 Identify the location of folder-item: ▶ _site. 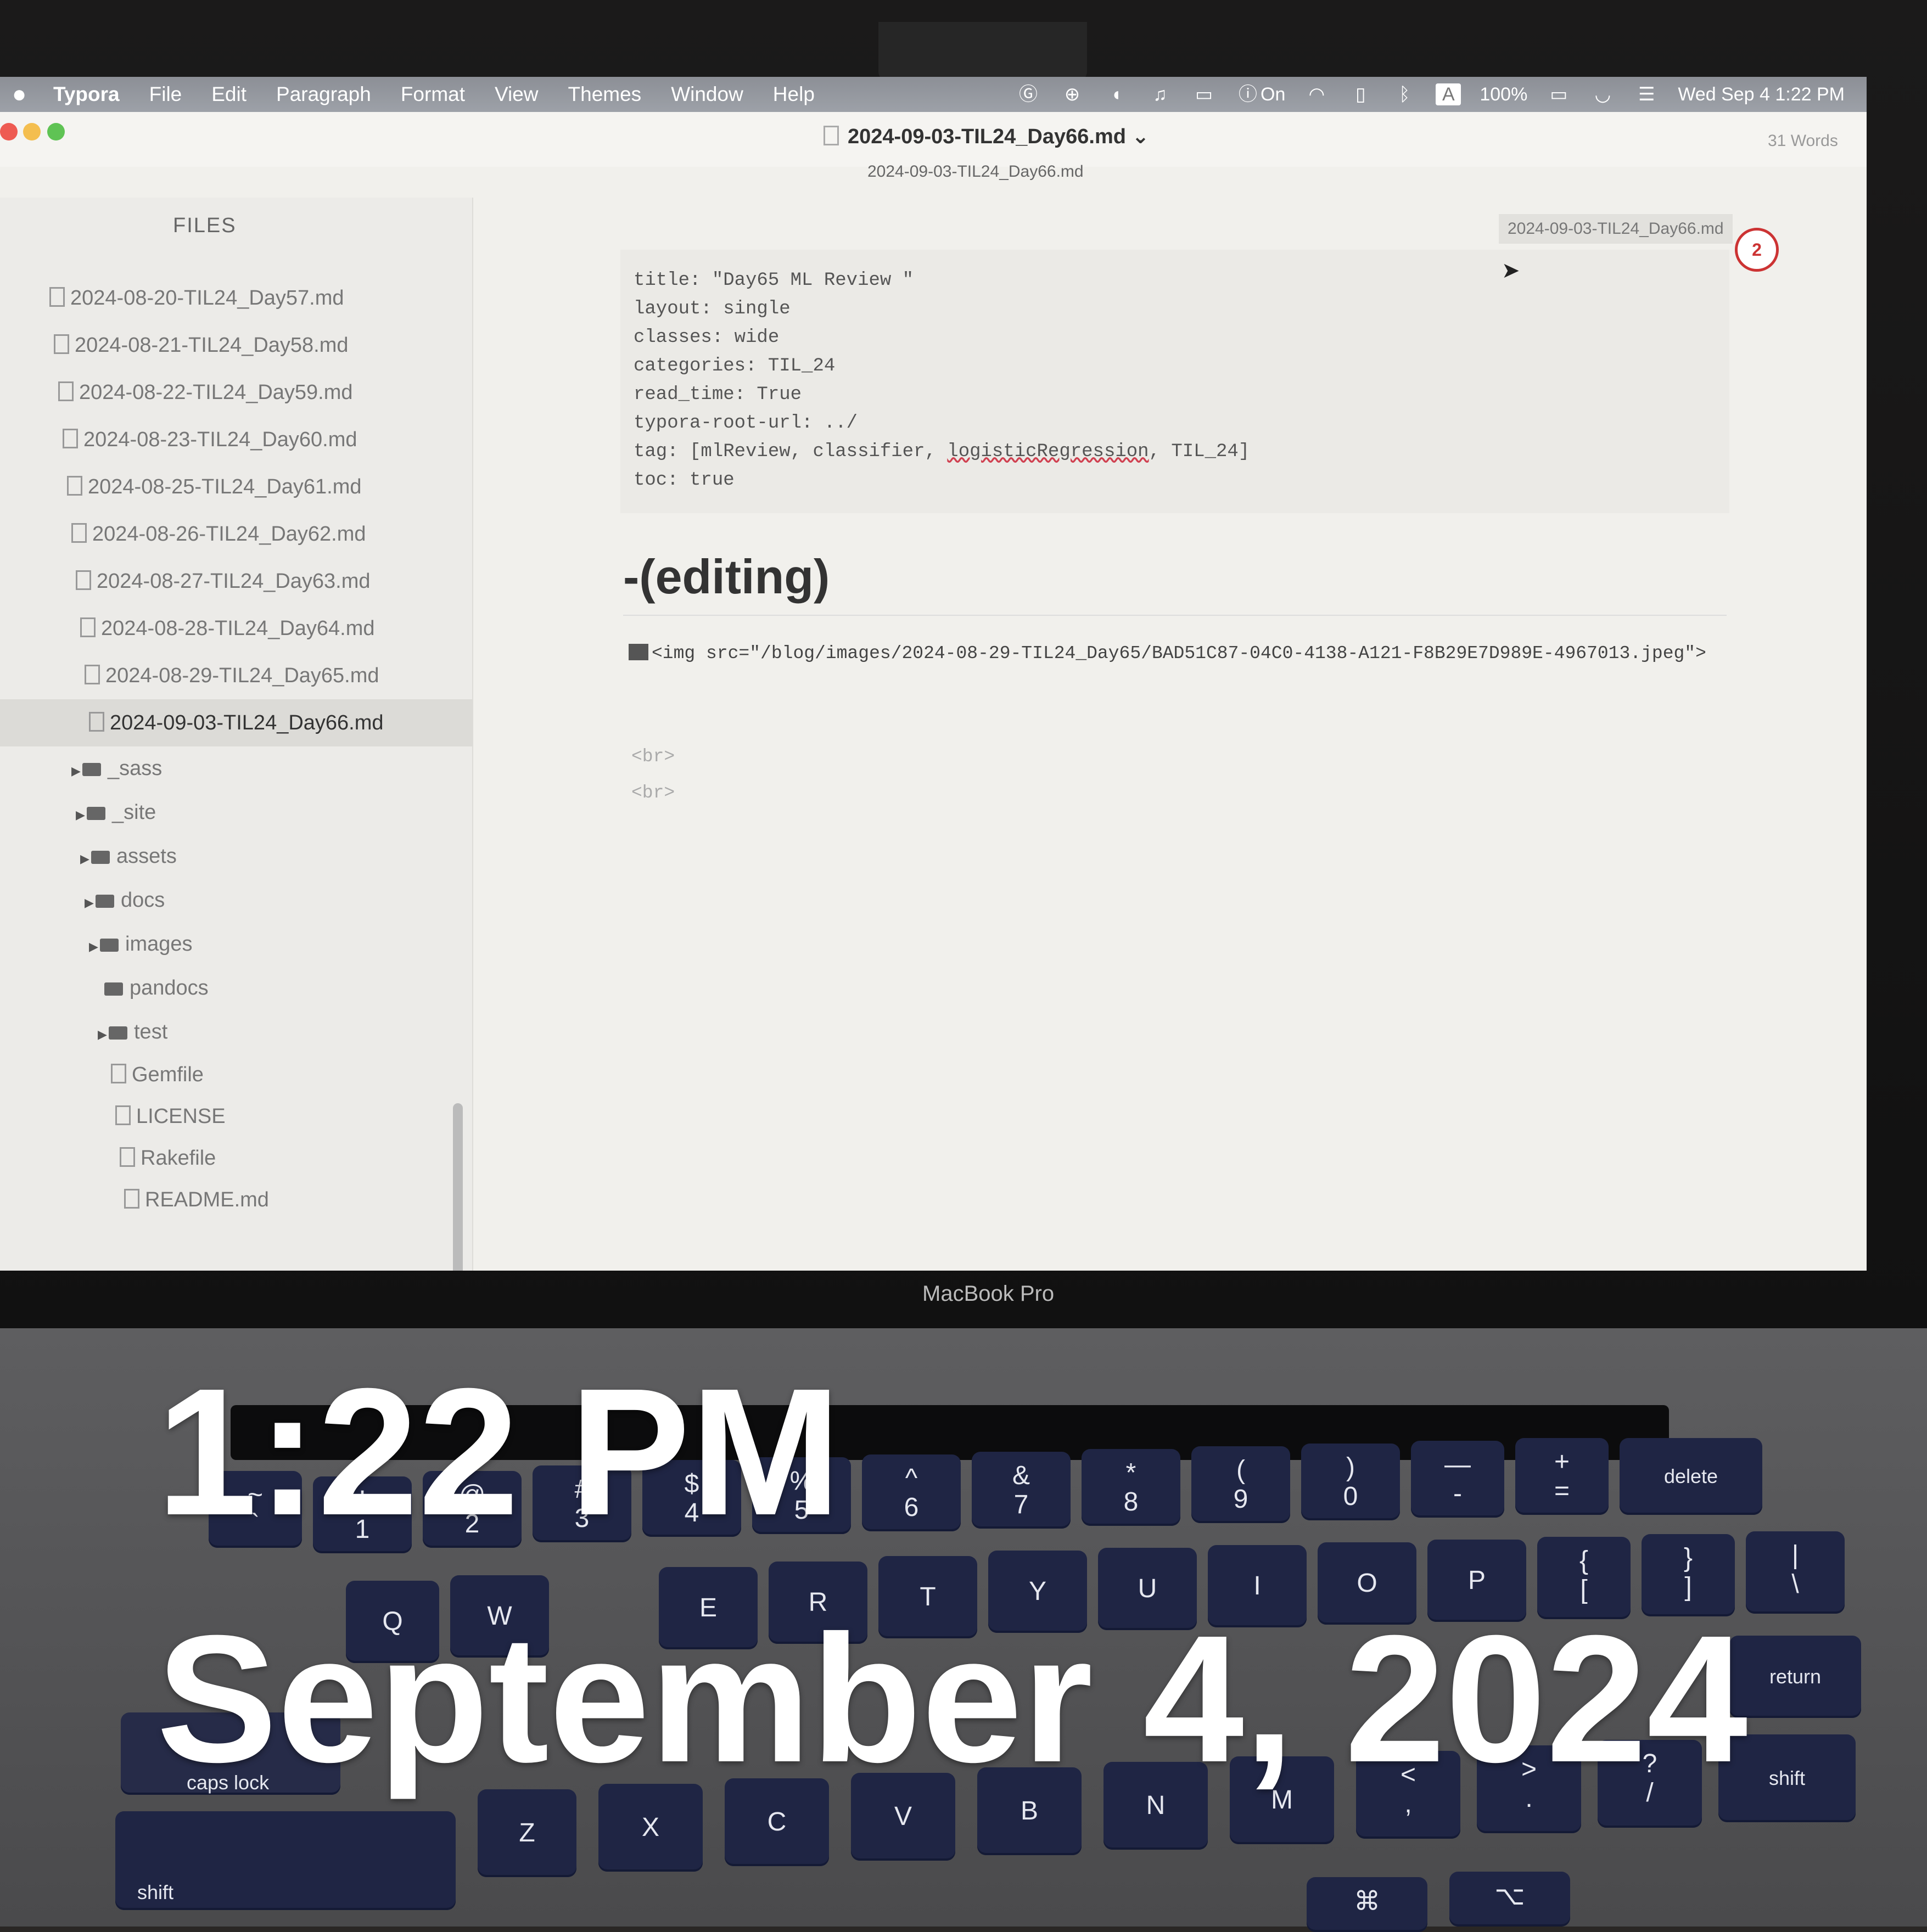
(236, 812).